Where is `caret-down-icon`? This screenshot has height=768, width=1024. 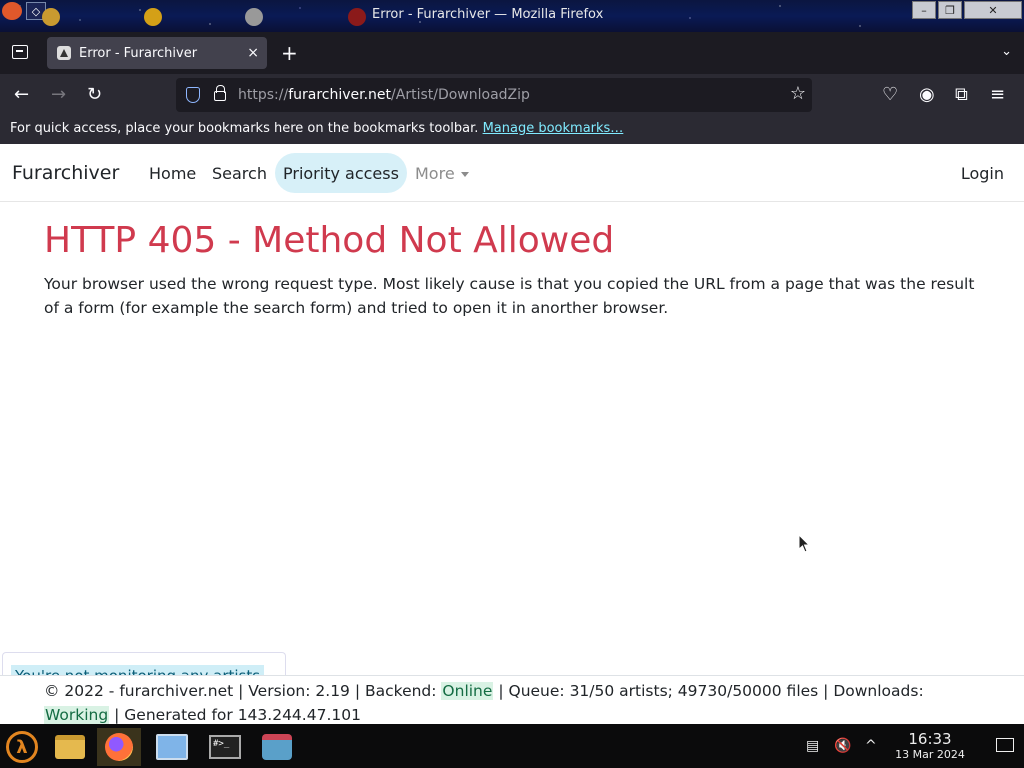
caret-down-icon is located at coordinates (464, 174).